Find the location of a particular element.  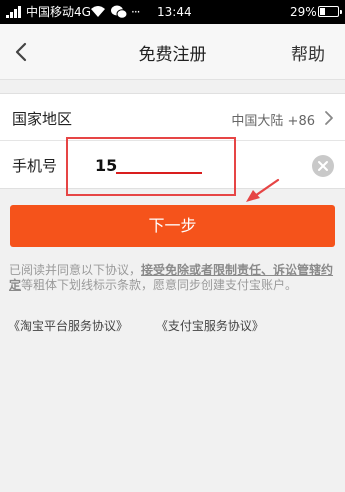

more-icon: ··· is located at coordinates (136, 12).